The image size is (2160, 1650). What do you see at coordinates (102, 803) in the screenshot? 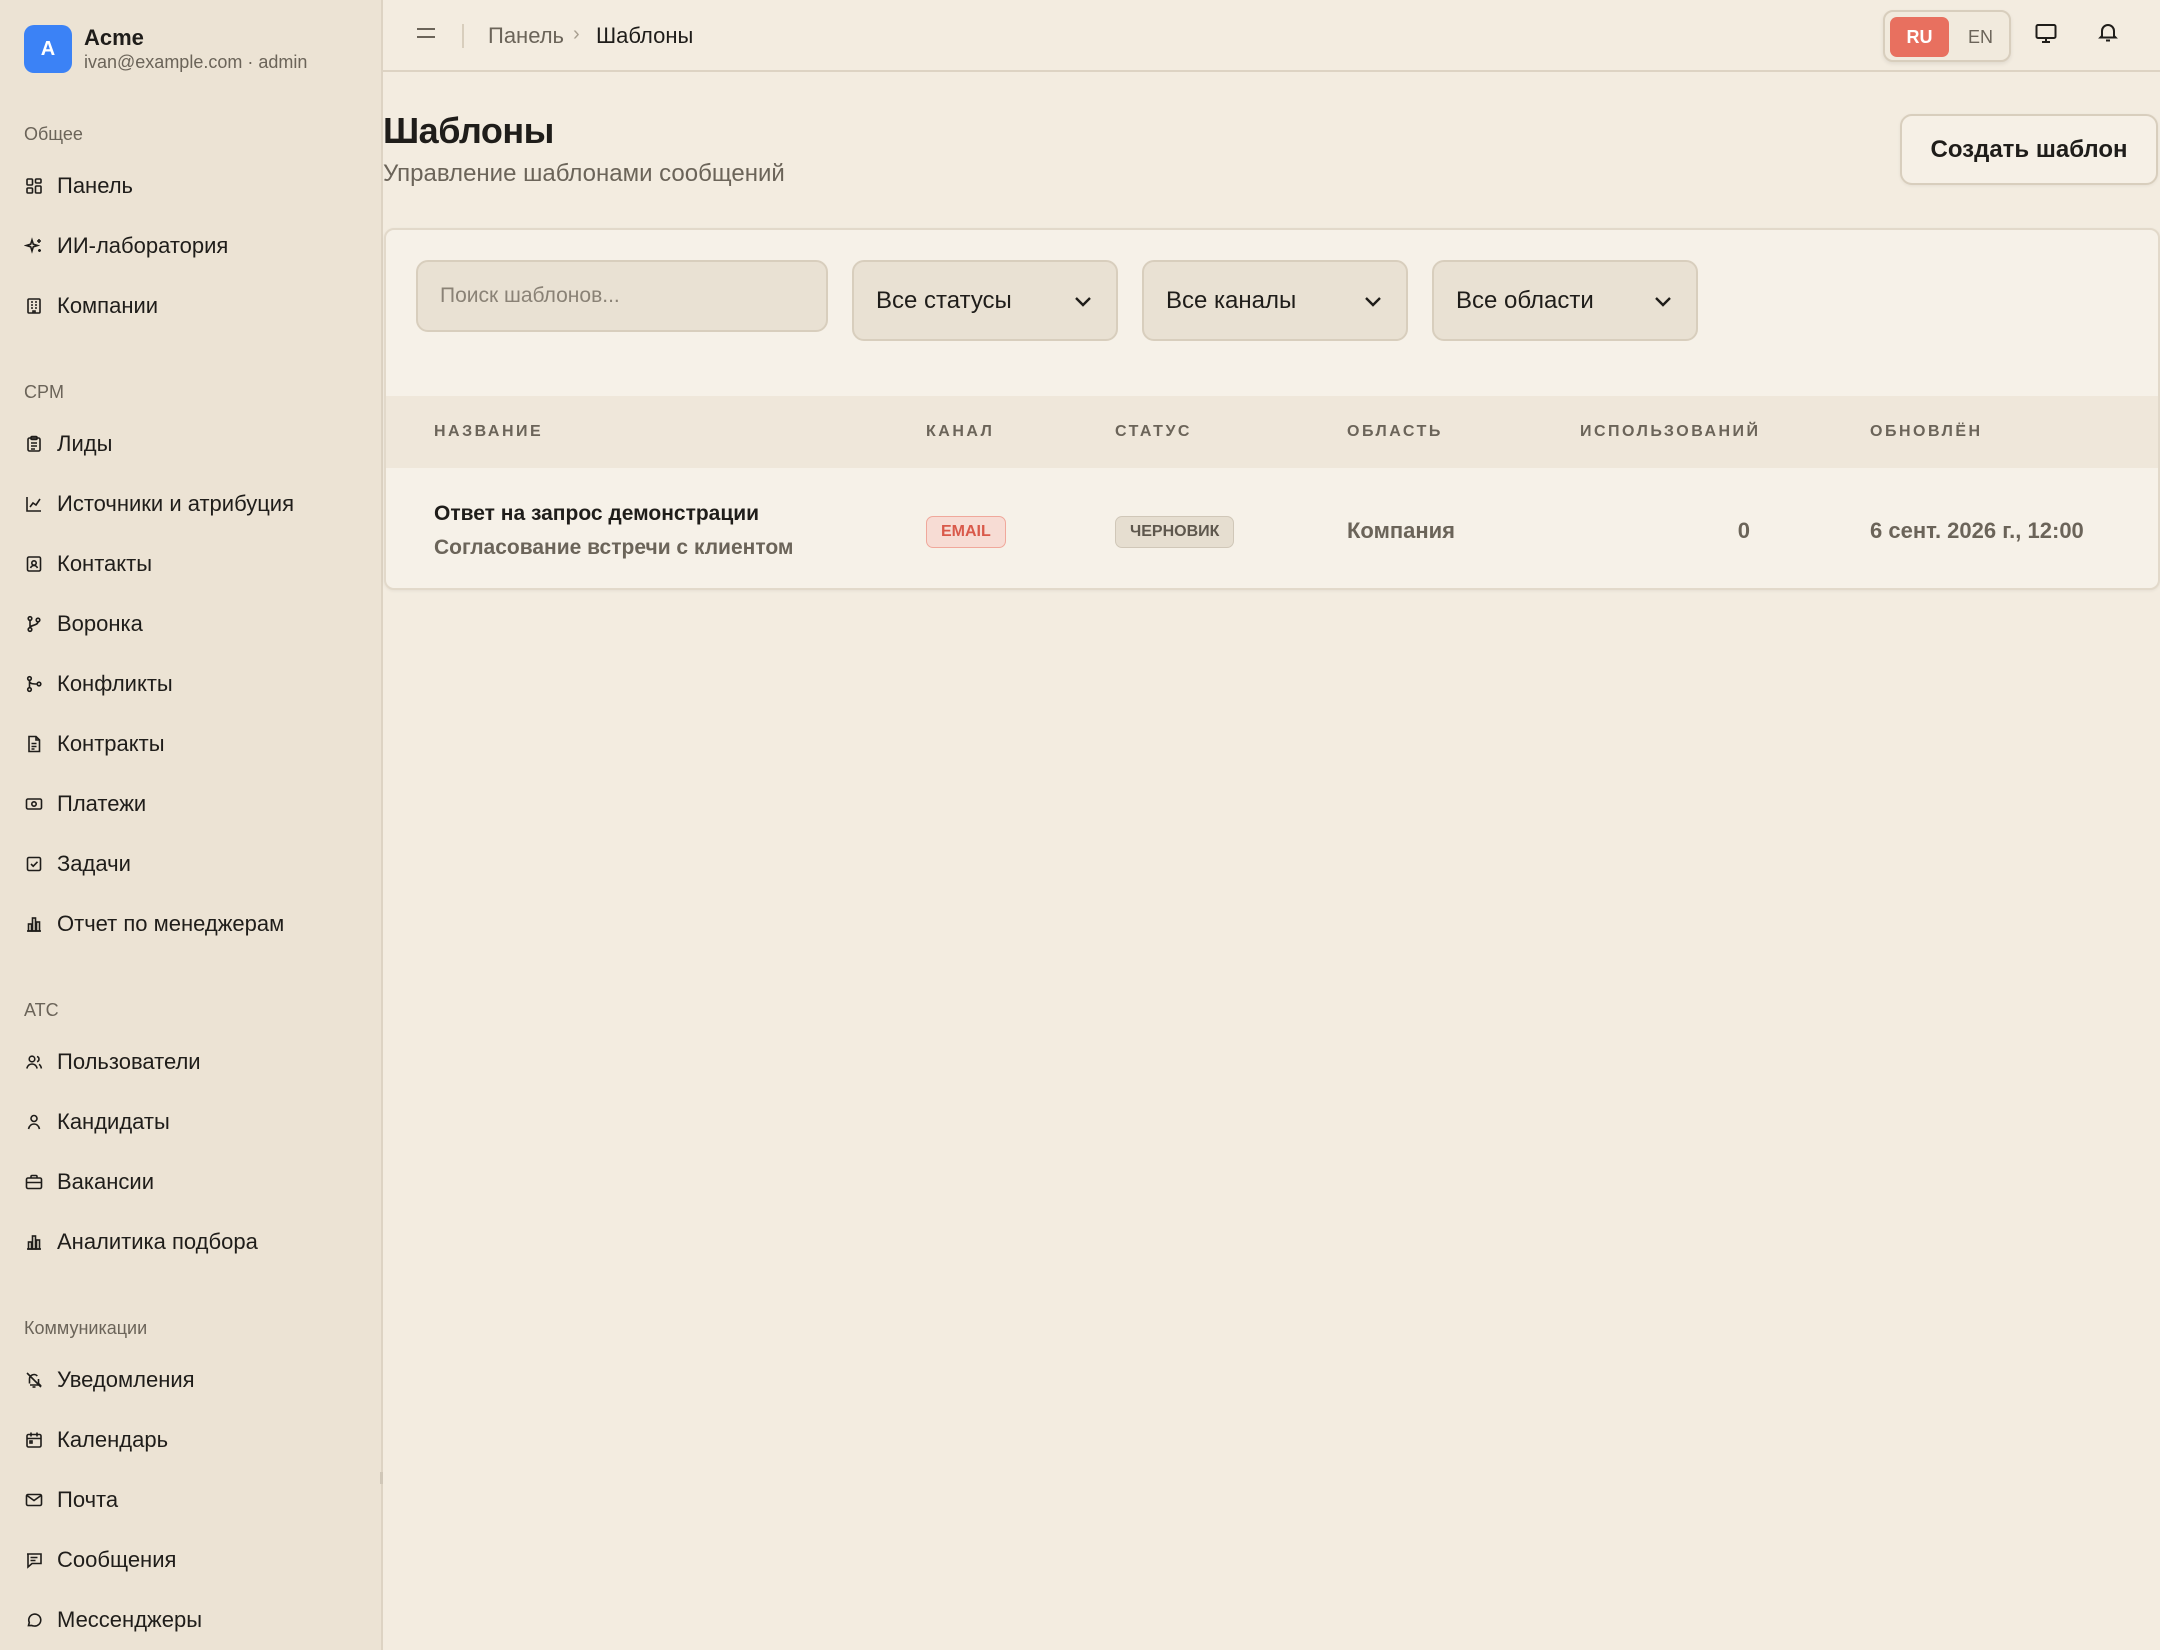
I see `sidebar-item-label: Платежи` at bounding box center [102, 803].